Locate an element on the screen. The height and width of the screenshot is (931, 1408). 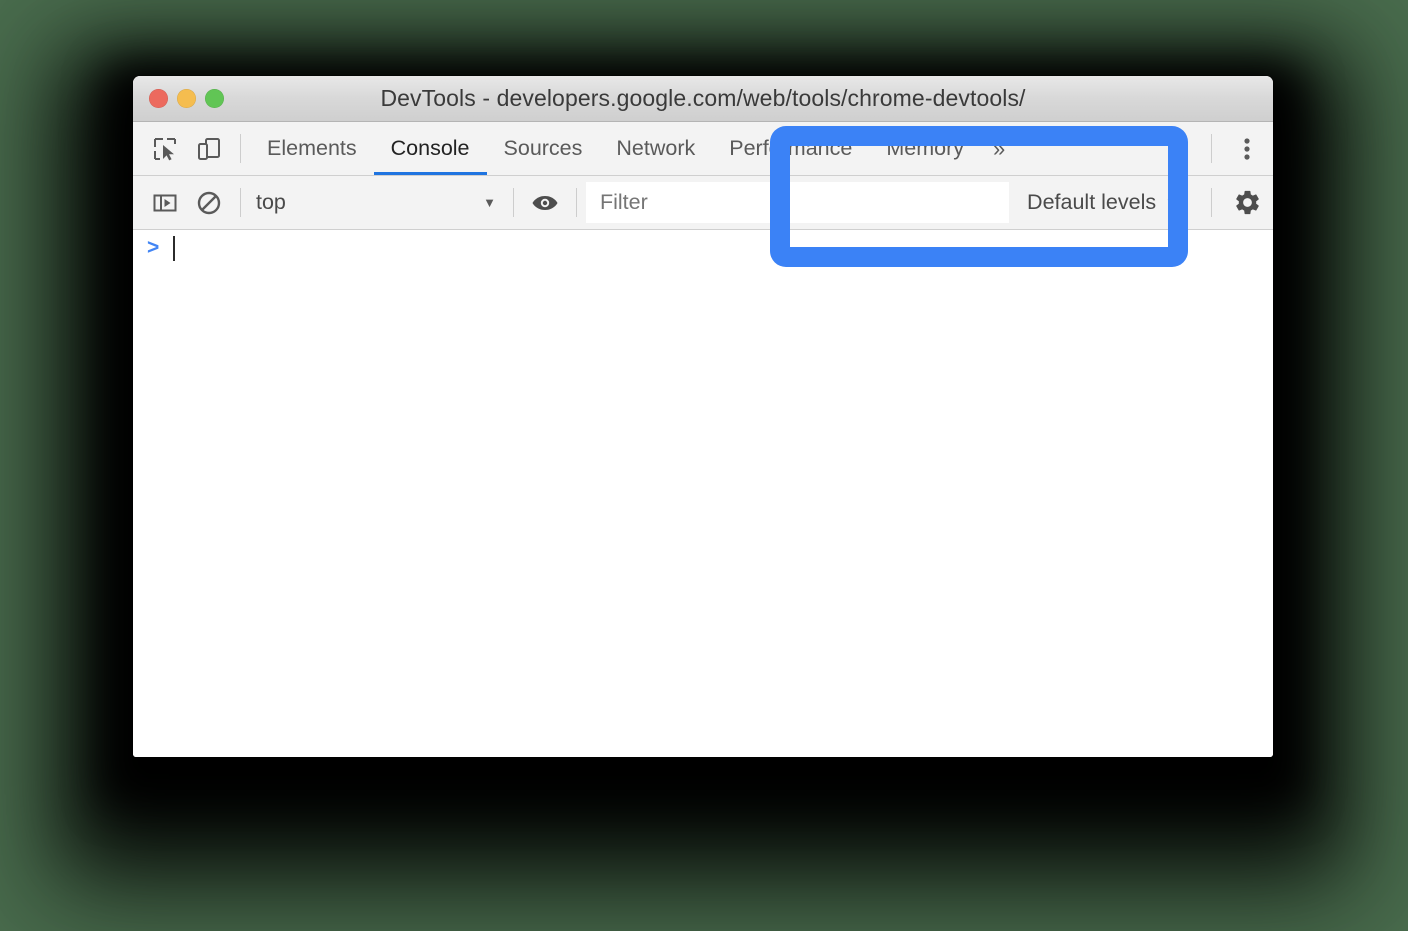
log-levels-selector: Default levels ▼ is located at coordinates (1105, 202).